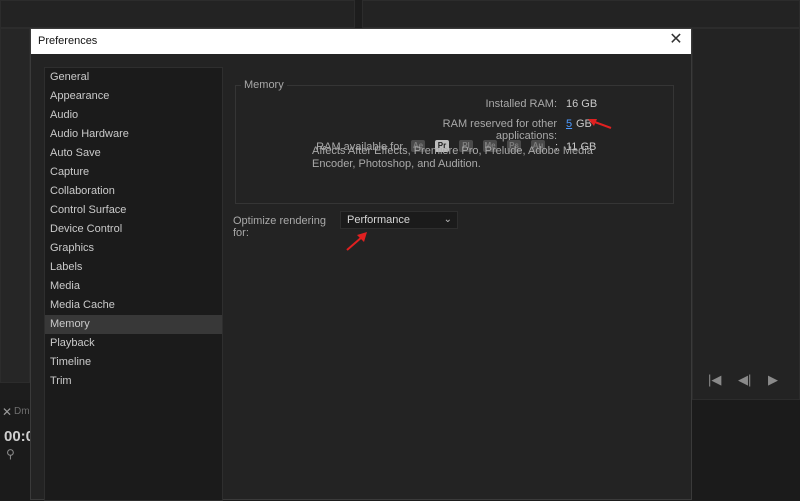 The width and height of the screenshot is (800, 501). I want to click on ram-reserved-label: RAM reserved for other applications:, so click(499, 130).